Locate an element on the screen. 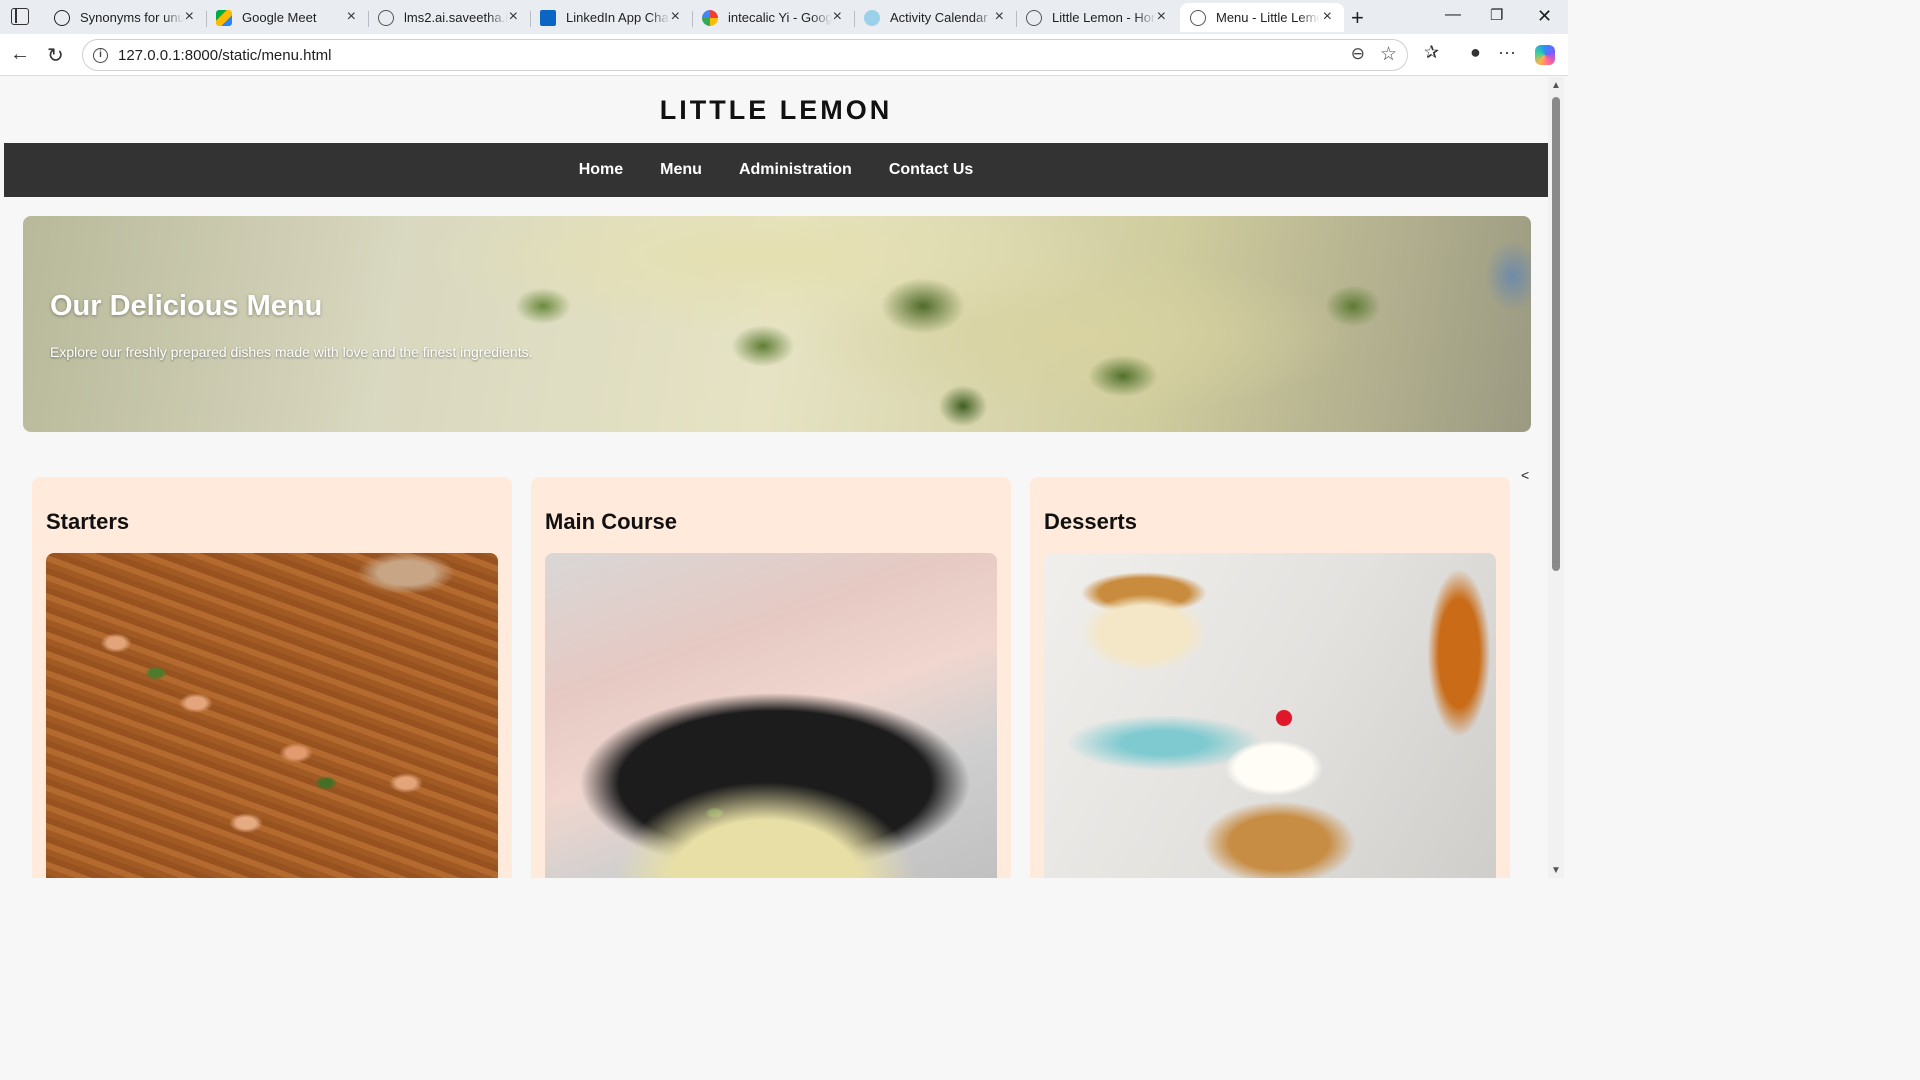  category-title: Desserts is located at coordinates (1090, 521).